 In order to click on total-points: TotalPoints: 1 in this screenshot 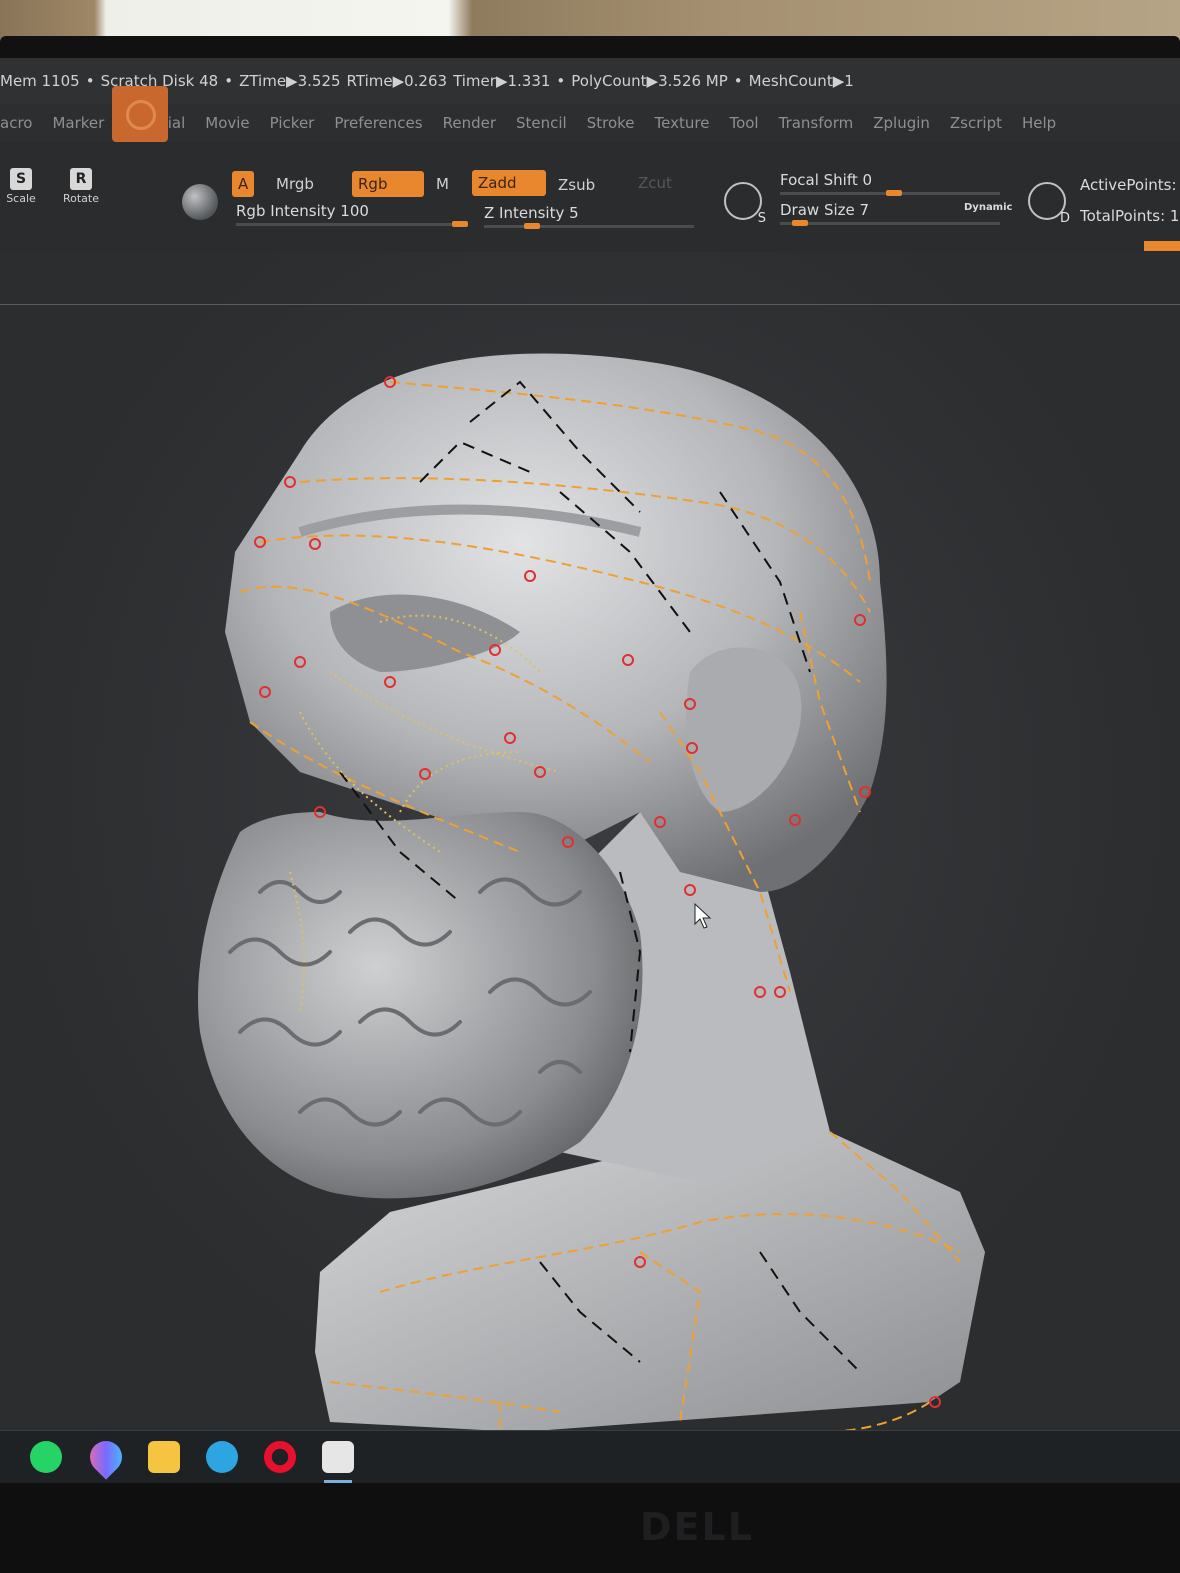, I will do `click(1130, 216)`.